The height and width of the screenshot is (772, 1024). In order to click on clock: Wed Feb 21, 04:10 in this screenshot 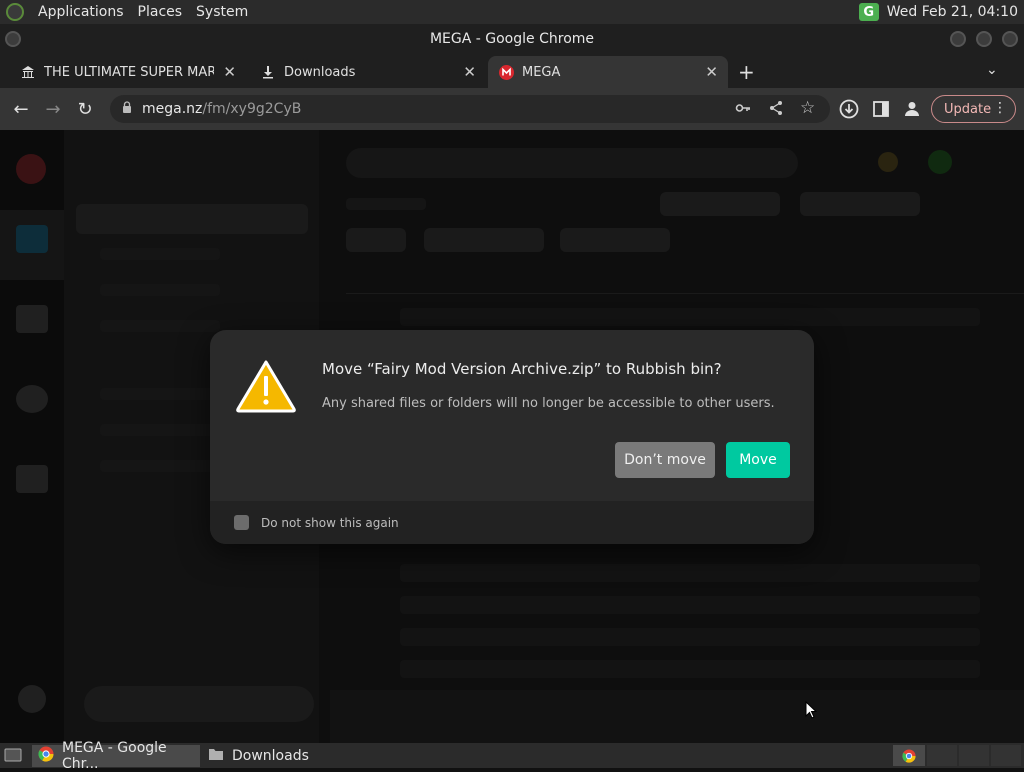, I will do `click(952, 12)`.